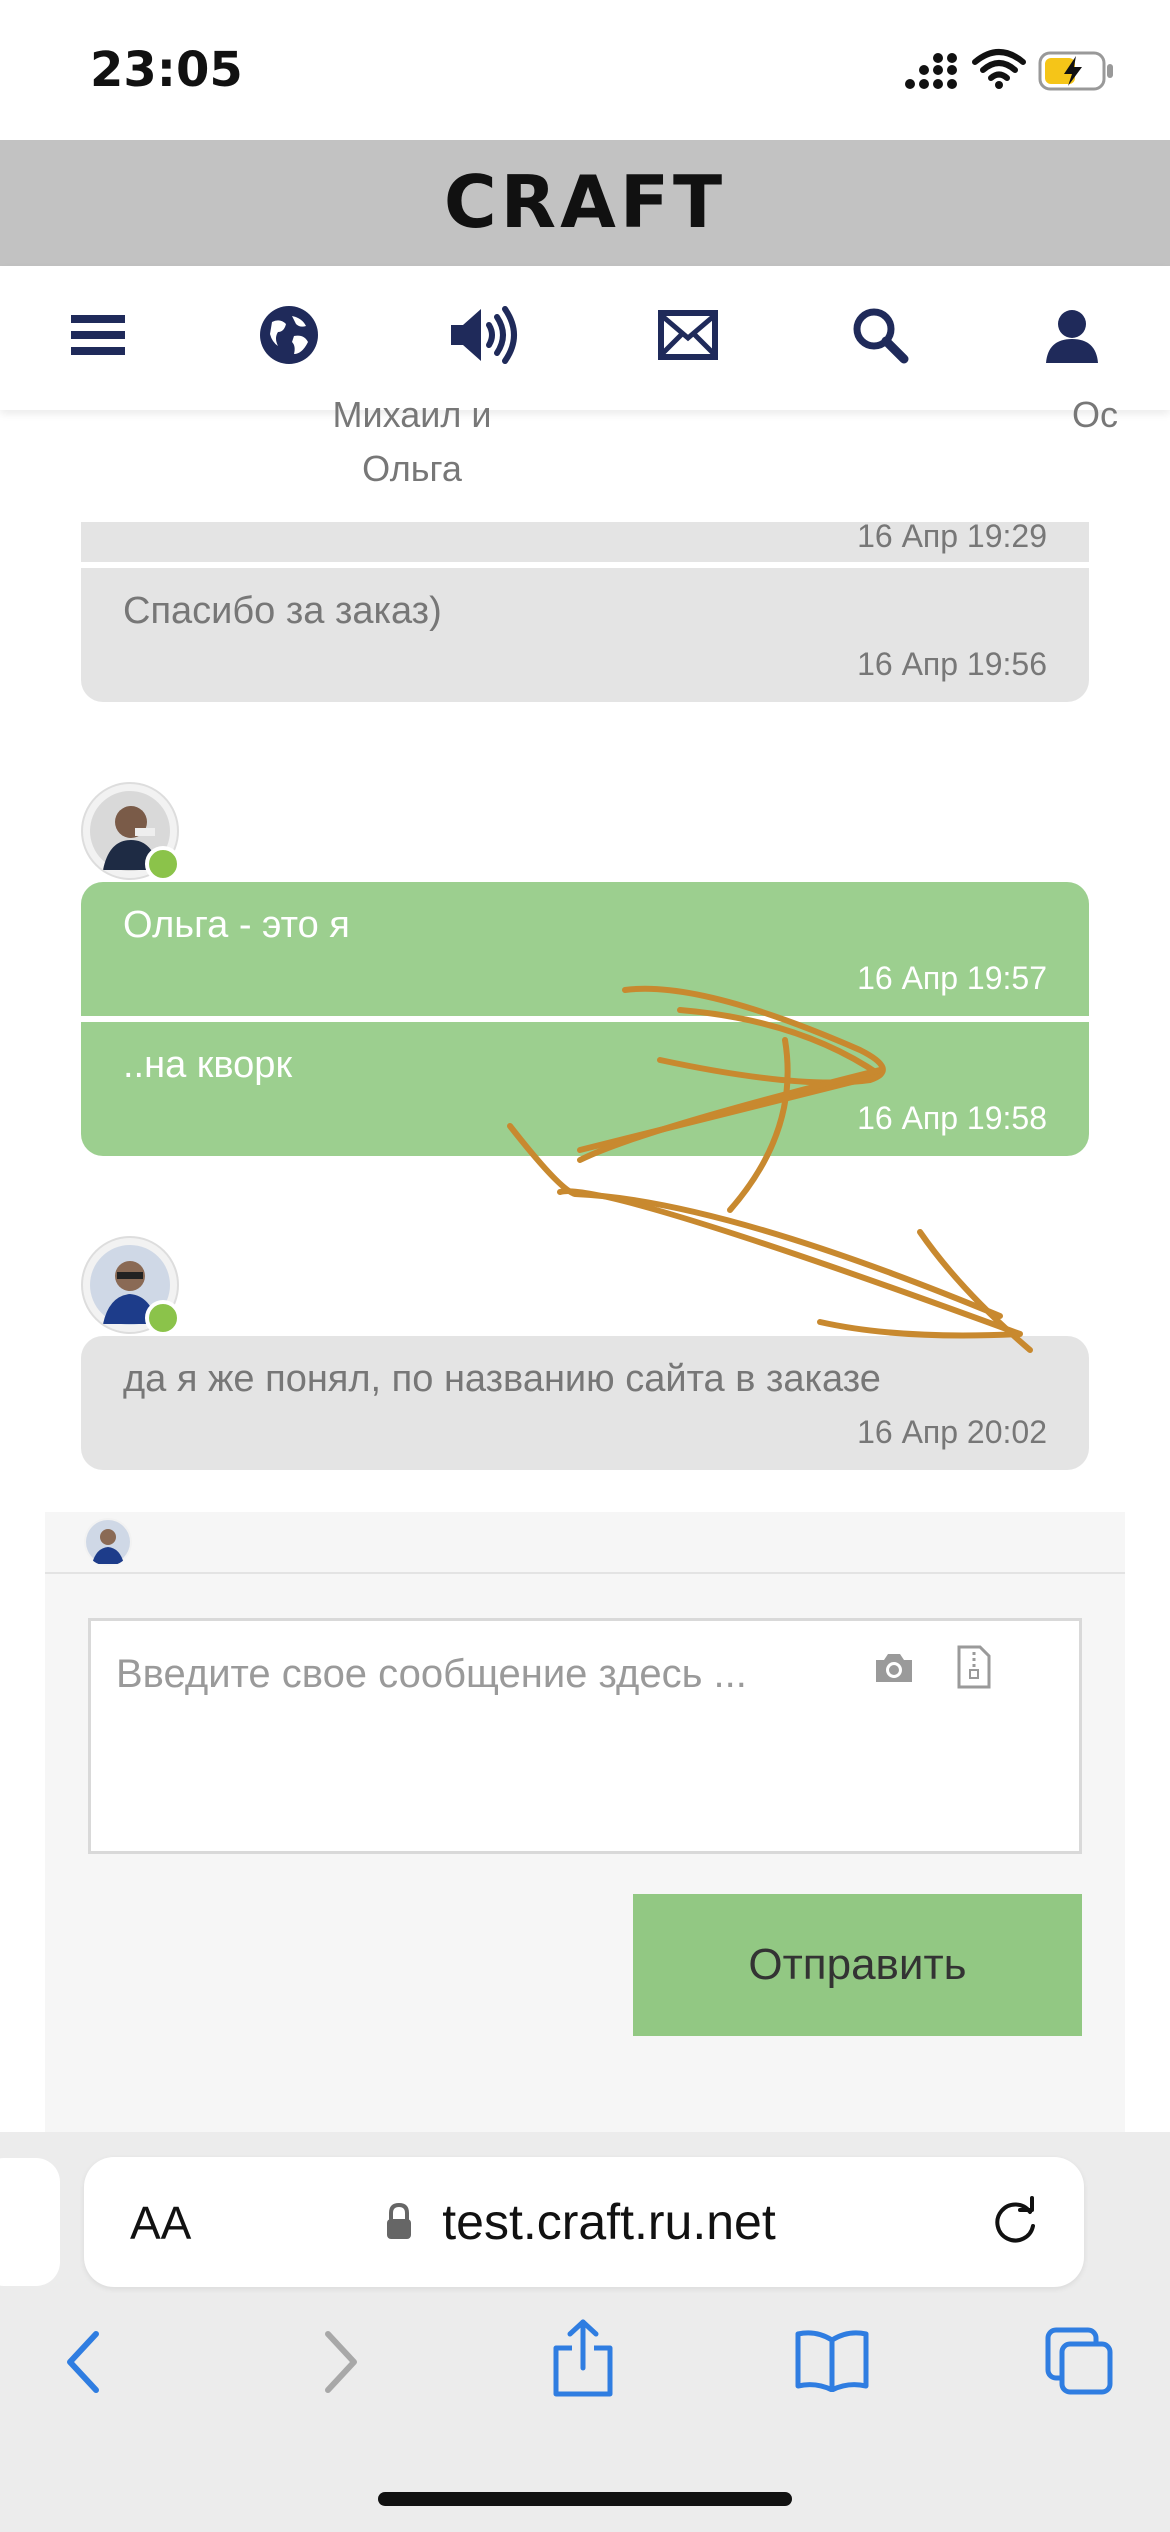 The height and width of the screenshot is (2532, 1170). What do you see at coordinates (832, 2360) in the screenshot?
I see `bookmarks-icon` at bounding box center [832, 2360].